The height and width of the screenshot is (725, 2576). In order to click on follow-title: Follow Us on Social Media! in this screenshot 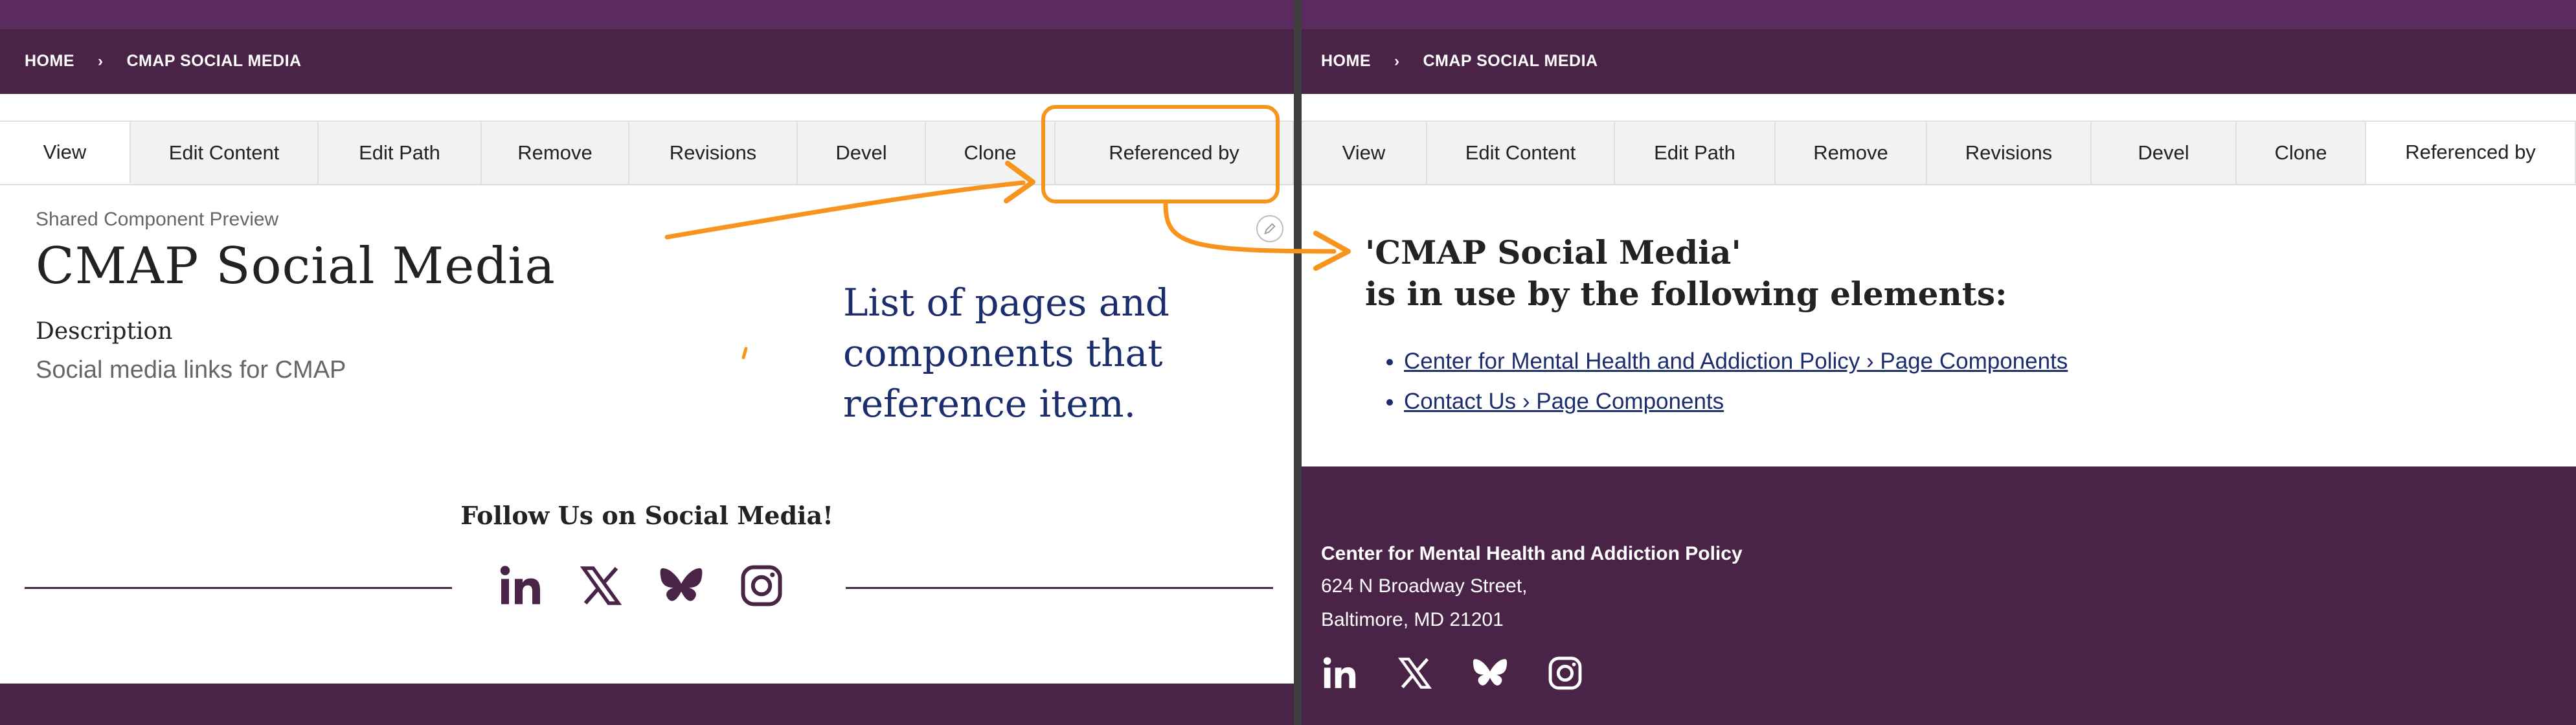, I will do `click(646, 515)`.